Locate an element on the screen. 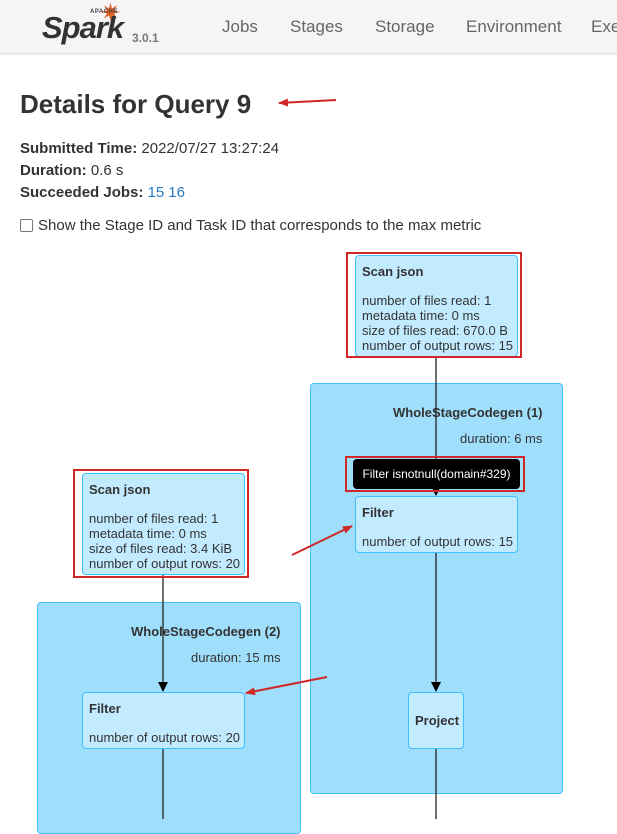 The image size is (617, 834). annotation-arrows is located at coordinates (299, 397).